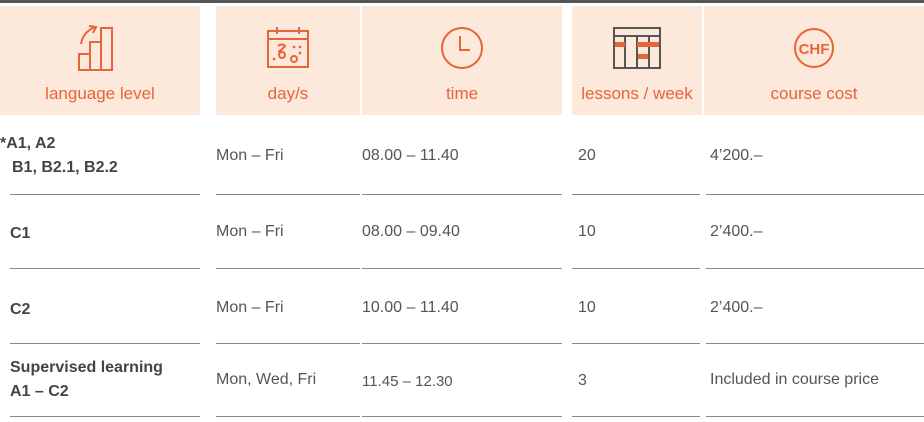 The width and height of the screenshot is (924, 422). I want to click on level-line-1: Supervised learning, so click(86, 367).